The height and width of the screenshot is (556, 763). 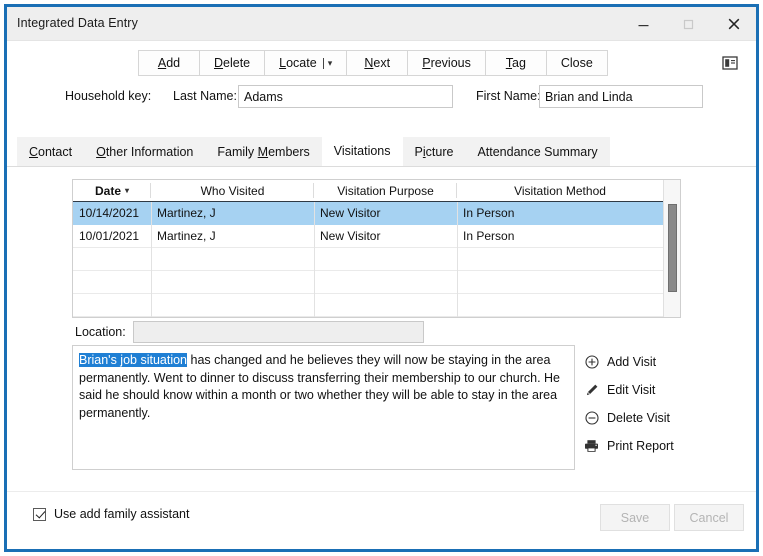 I want to click on cell-date: 10/14/2021, so click(x=109, y=213).